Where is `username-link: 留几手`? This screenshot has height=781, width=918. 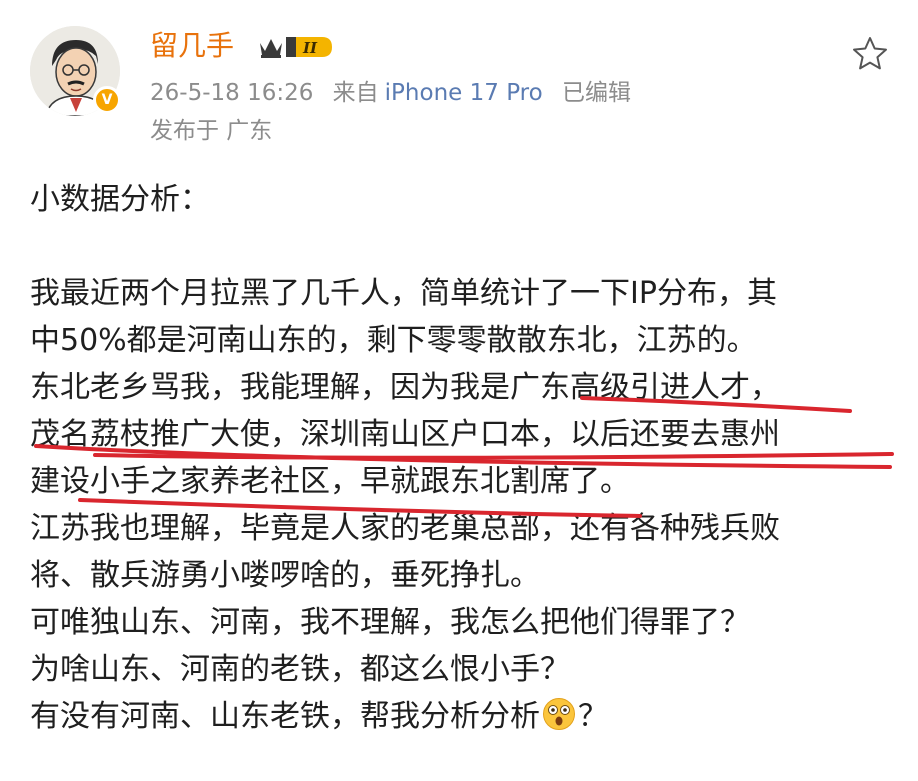 username-link: 留几手 is located at coordinates (192, 46).